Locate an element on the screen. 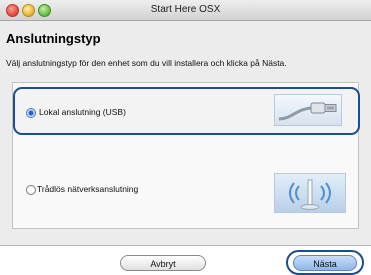 The height and width of the screenshot is (275, 371). usb-cable-icon is located at coordinates (308, 110).